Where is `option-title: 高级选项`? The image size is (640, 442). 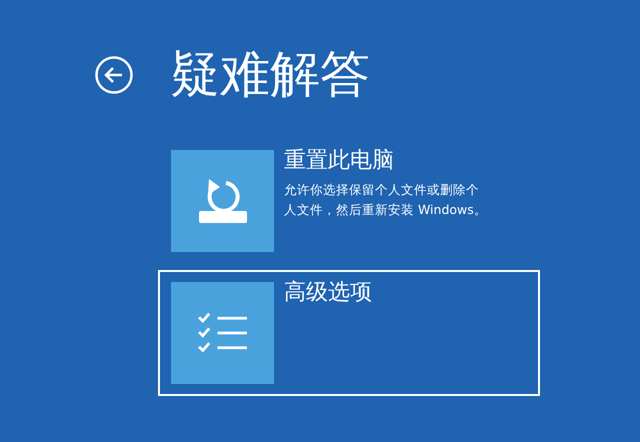 option-title: 高级选项 is located at coordinates (328, 293).